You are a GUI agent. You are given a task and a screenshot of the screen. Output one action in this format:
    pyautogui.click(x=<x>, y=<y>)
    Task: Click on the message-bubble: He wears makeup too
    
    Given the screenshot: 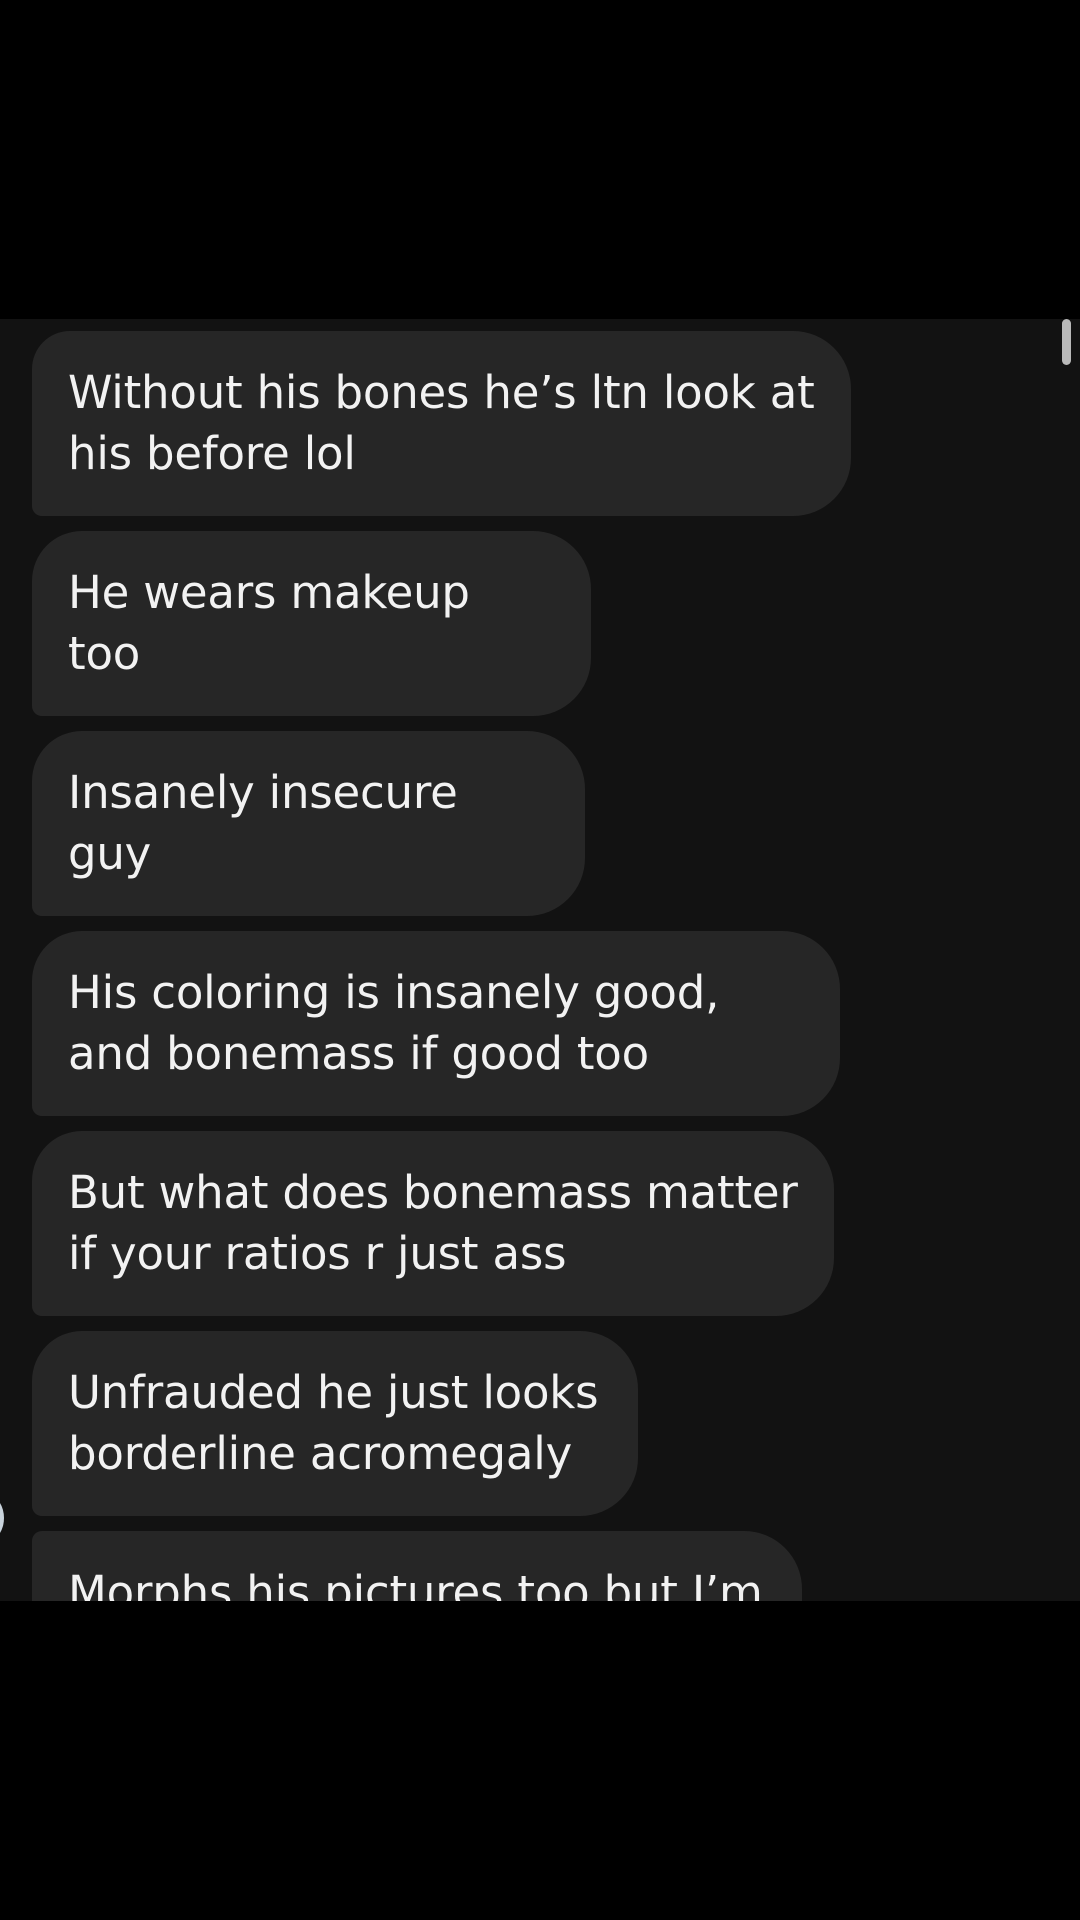 What is the action you would take?
    pyautogui.click(x=311, y=623)
    